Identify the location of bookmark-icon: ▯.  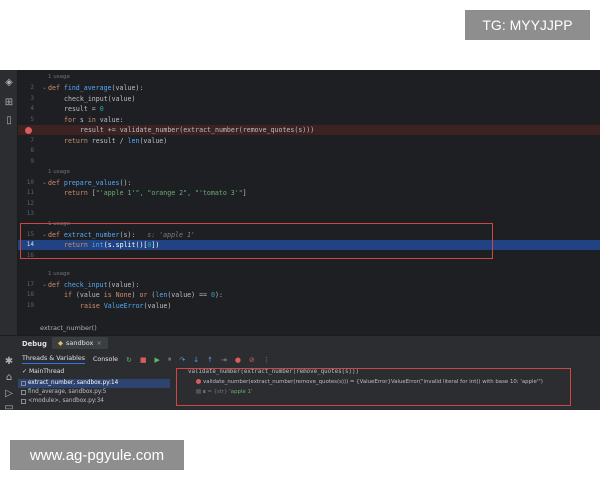
(9, 120).